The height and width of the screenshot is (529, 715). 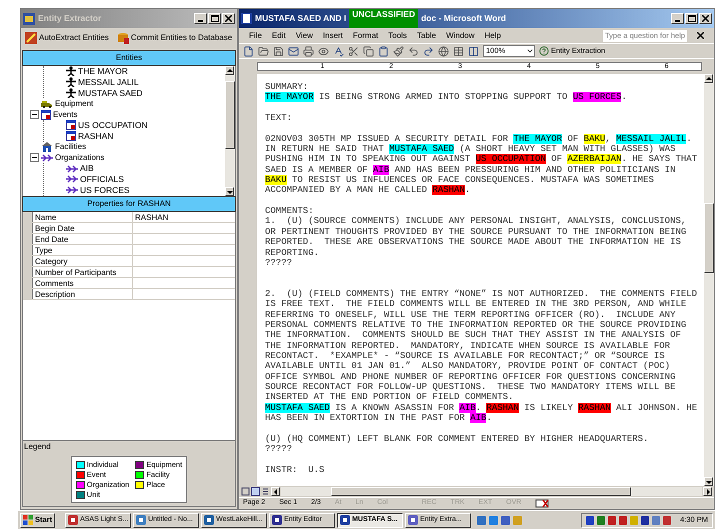 What do you see at coordinates (293, 51) in the screenshot?
I see `mail-icon` at bounding box center [293, 51].